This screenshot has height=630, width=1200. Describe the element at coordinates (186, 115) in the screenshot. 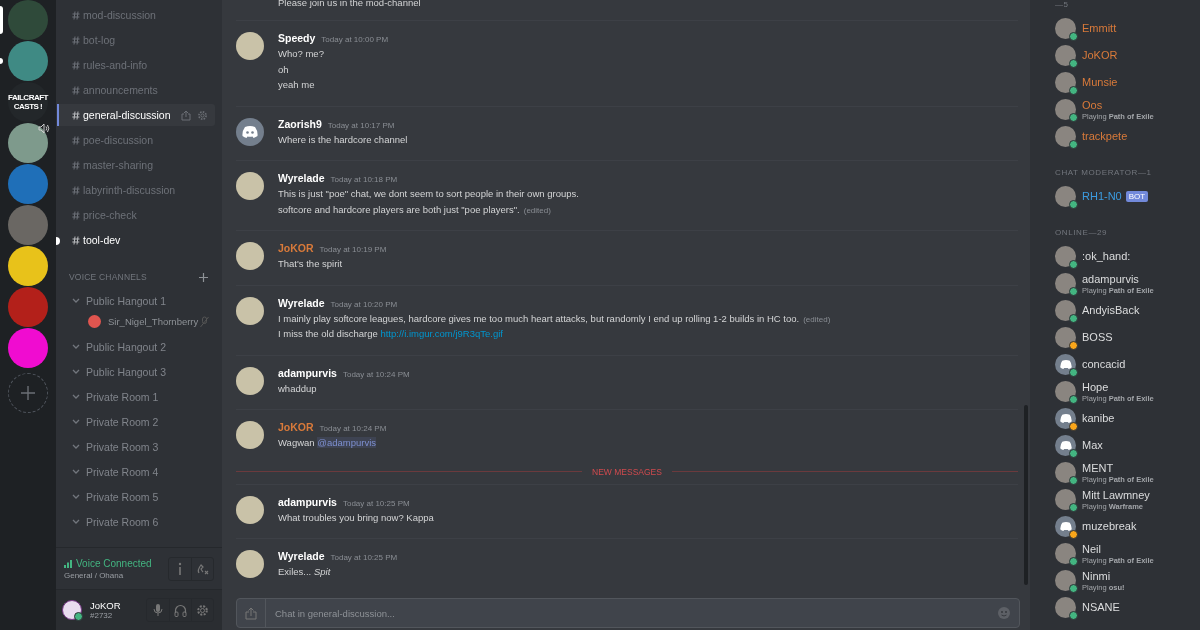

I see `invite-icon` at that location.